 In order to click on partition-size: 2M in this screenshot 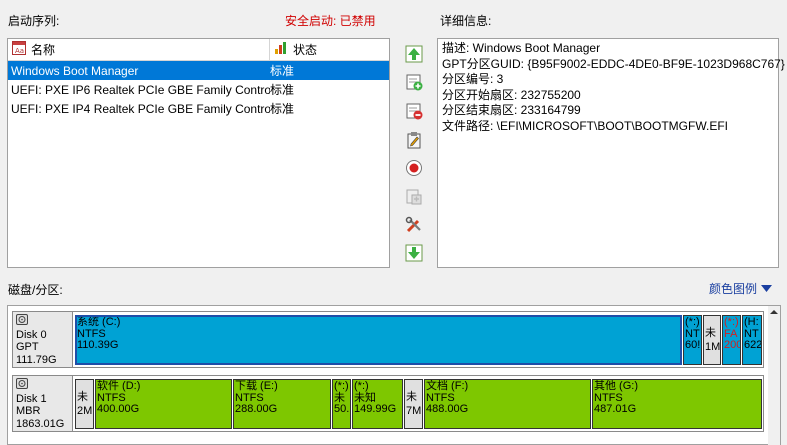, I will do `click(85, 411)`.